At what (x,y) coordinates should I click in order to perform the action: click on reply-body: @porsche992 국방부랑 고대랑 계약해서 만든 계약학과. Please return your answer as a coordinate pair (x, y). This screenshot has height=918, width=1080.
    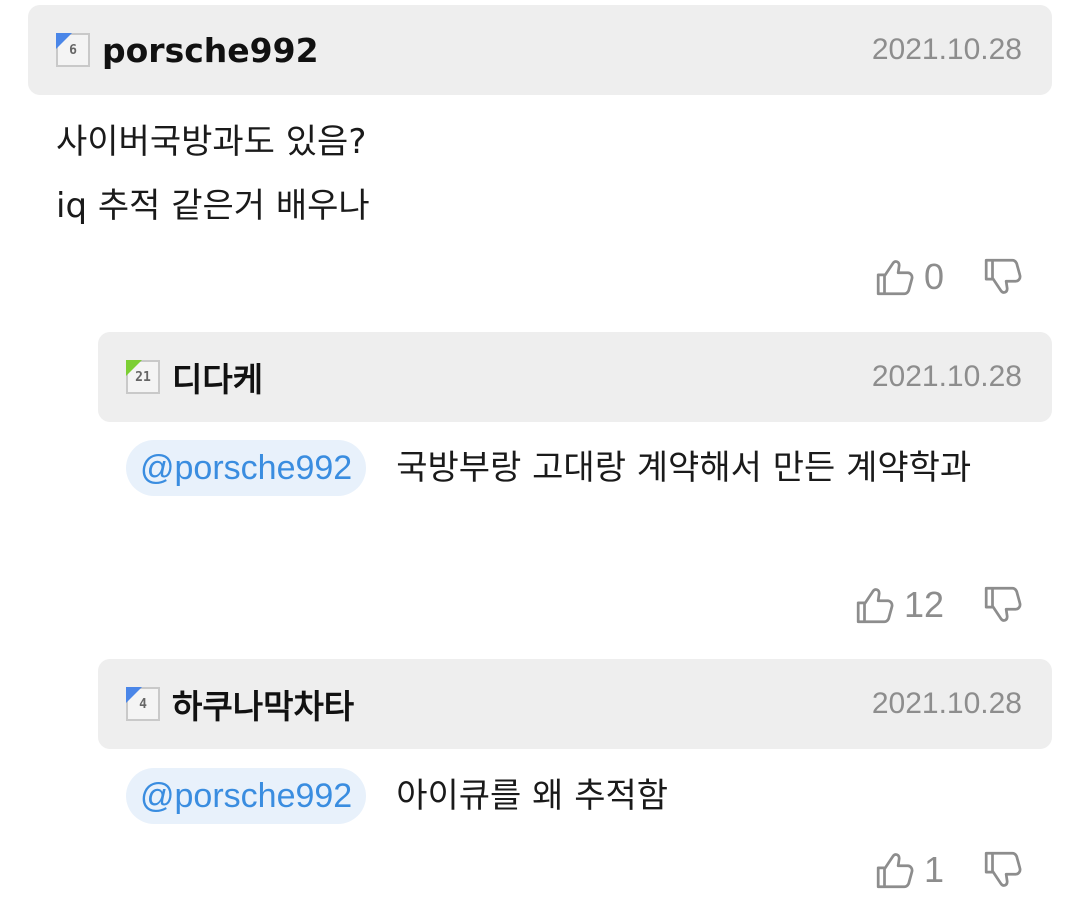
    Looking at the image, I should click on (581, 468).